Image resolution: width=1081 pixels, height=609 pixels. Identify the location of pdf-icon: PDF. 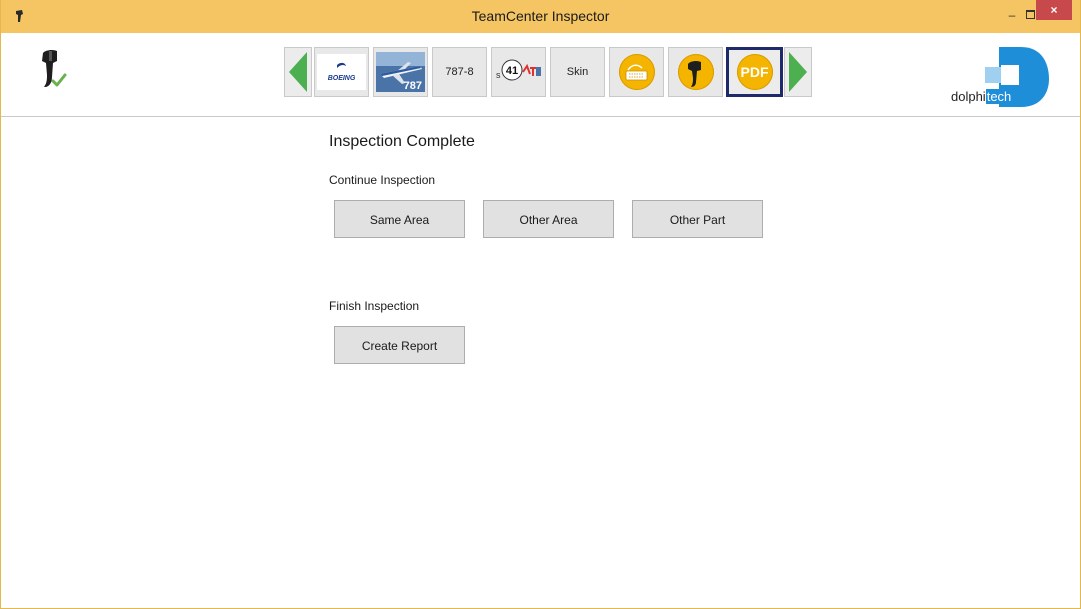
(754, 72).